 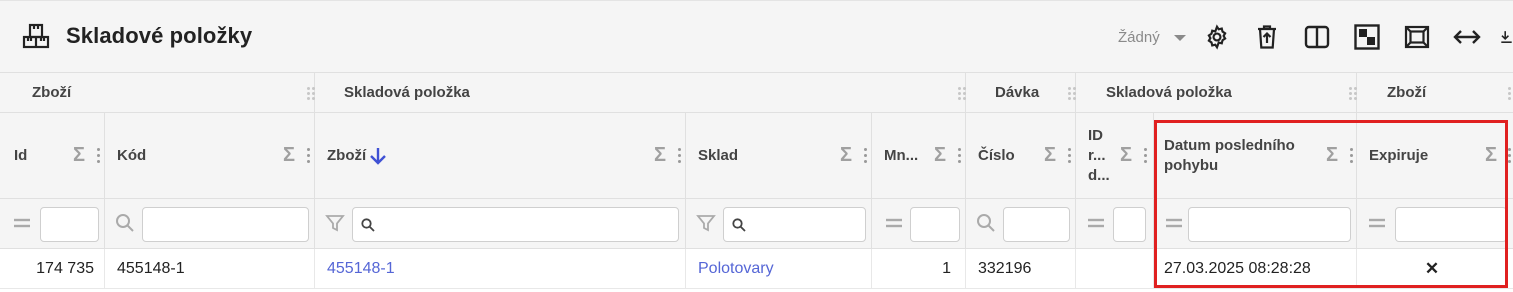 I want to click on column-header-sklad: Sklad Σ, so click(x=779, y=156).